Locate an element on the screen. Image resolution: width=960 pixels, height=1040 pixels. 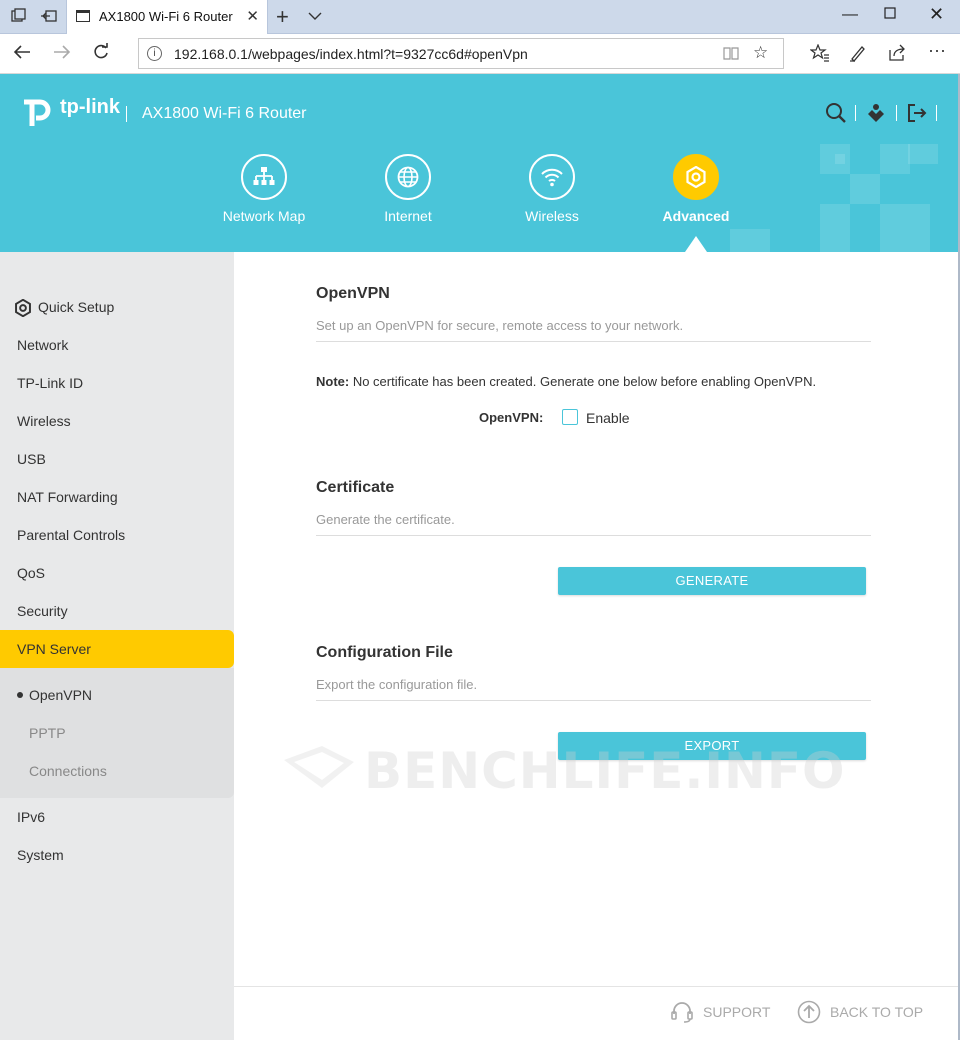
section-desc-certificate: Generate the certificate. is located at coordinates (593, 524).